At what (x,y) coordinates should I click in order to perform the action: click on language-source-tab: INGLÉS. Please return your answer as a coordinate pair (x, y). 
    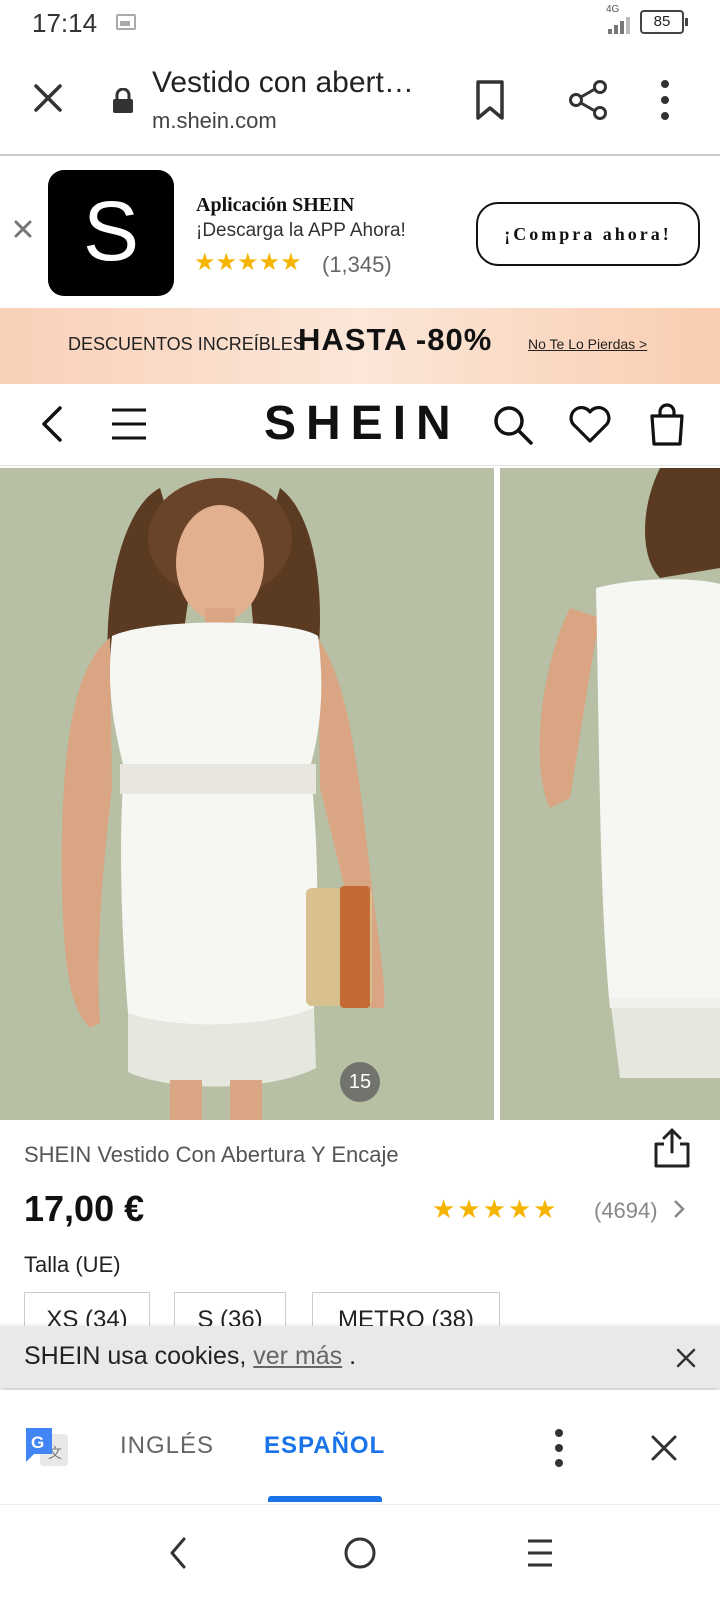
    Looking at the image, I should click on (167, 1446).